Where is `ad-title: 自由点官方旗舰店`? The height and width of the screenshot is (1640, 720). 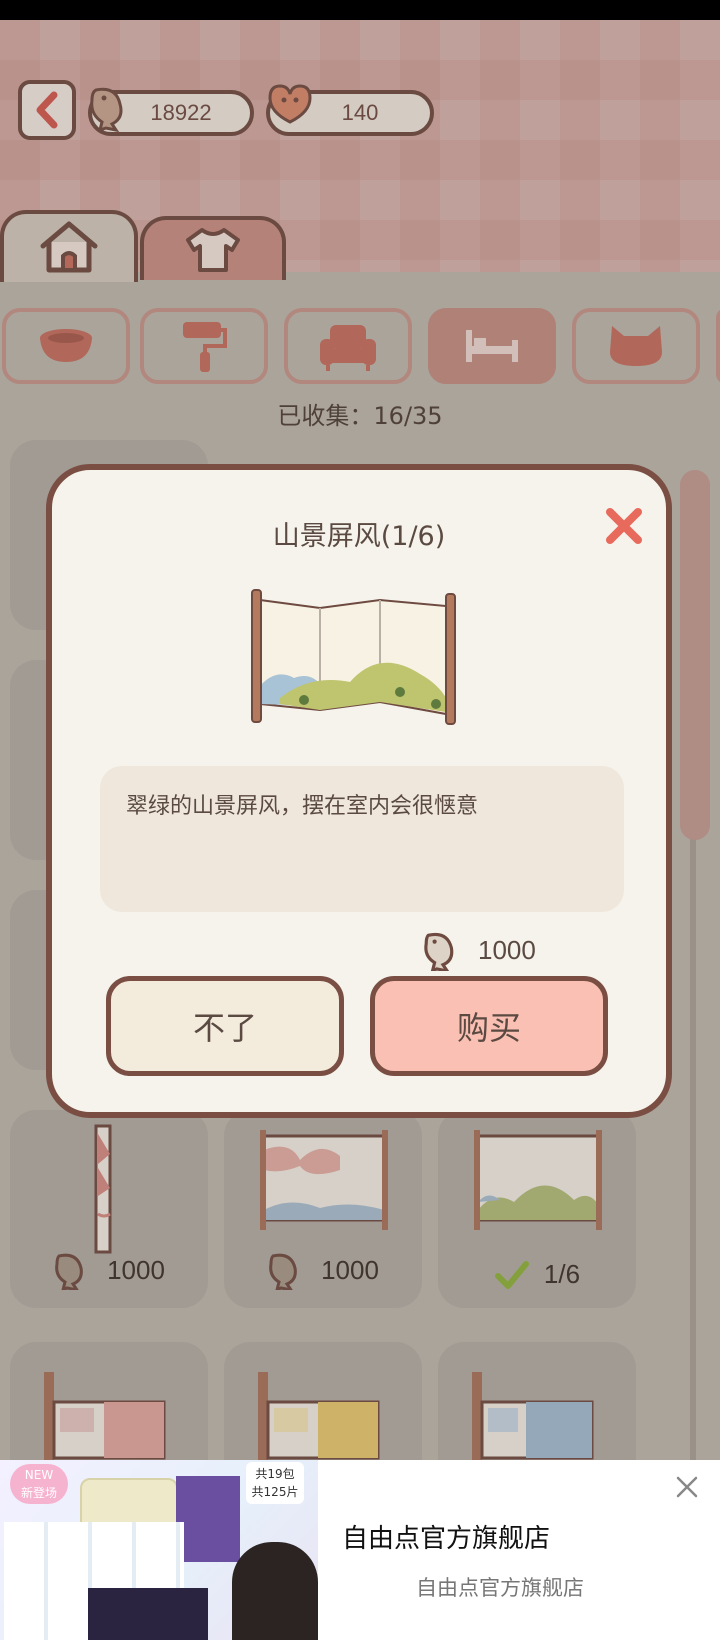
ad-title: 自由点官方旗舰店 is located at coordinates (446, 1536).